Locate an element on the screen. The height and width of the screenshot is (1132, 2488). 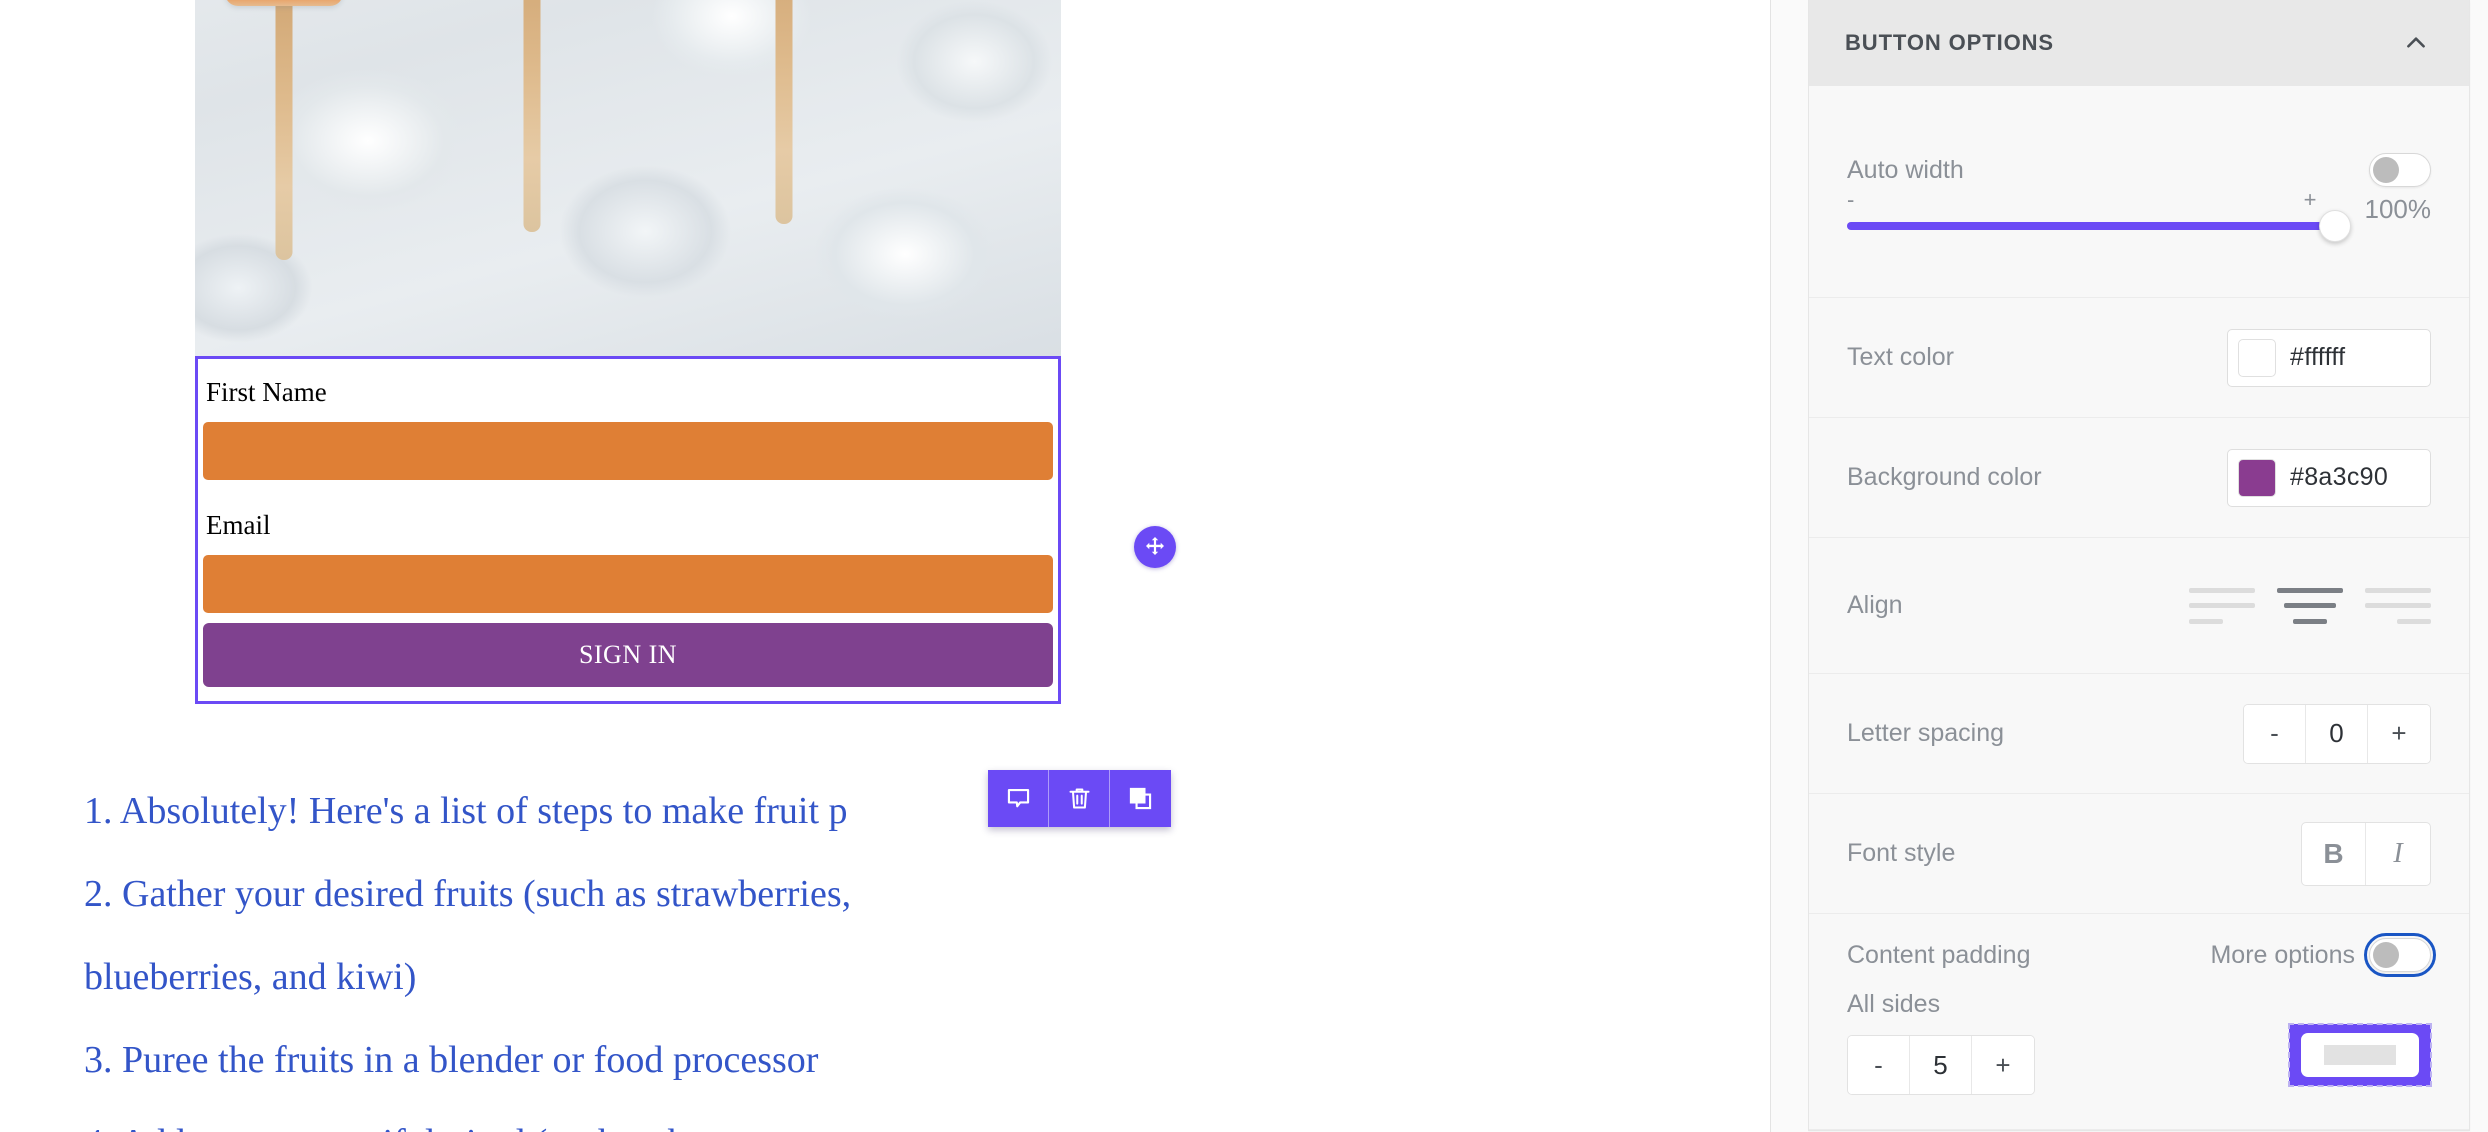
padding-preview-content is located at coordinates (2360, 1055).